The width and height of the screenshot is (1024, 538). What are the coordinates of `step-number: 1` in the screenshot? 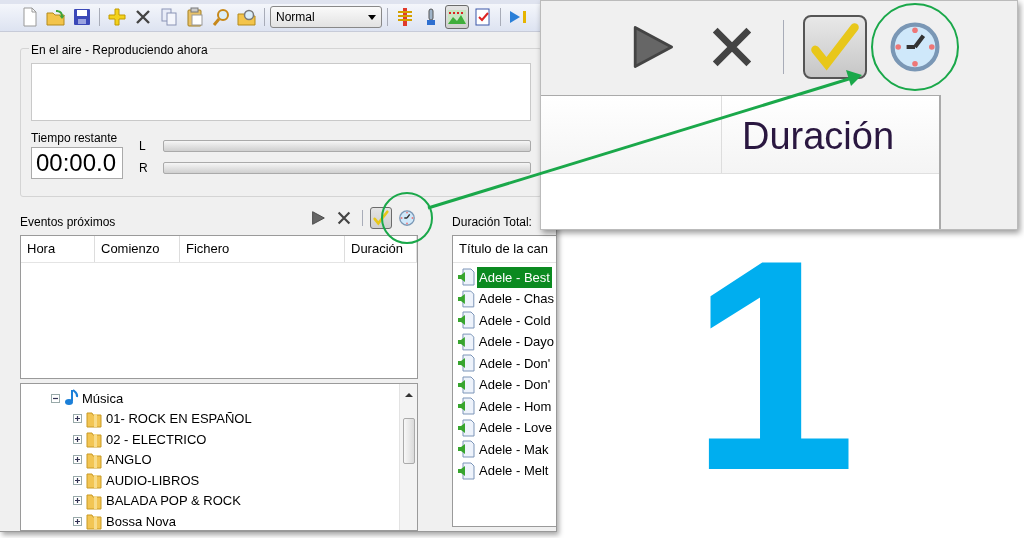 It's located at (773, 365).